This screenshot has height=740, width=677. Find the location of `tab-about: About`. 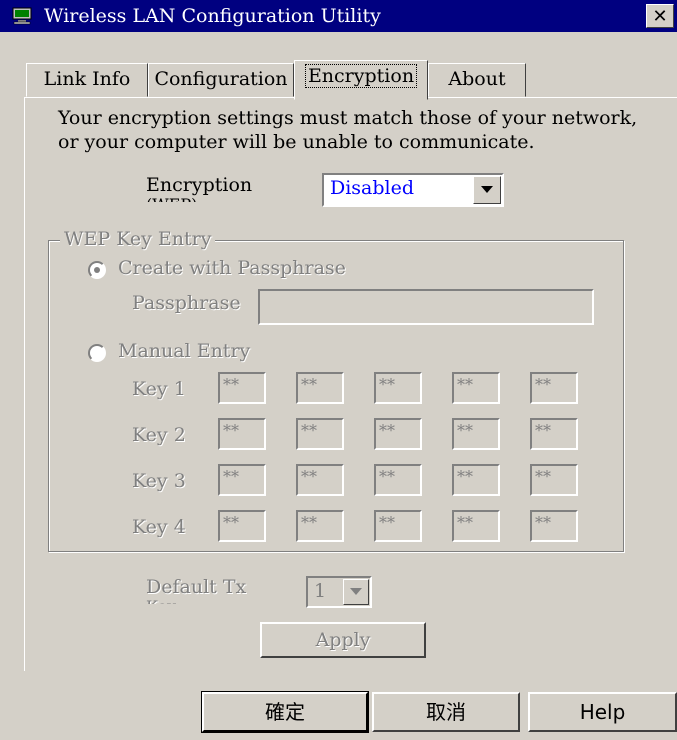

tab-about: About is located at coordinates (477, 80).